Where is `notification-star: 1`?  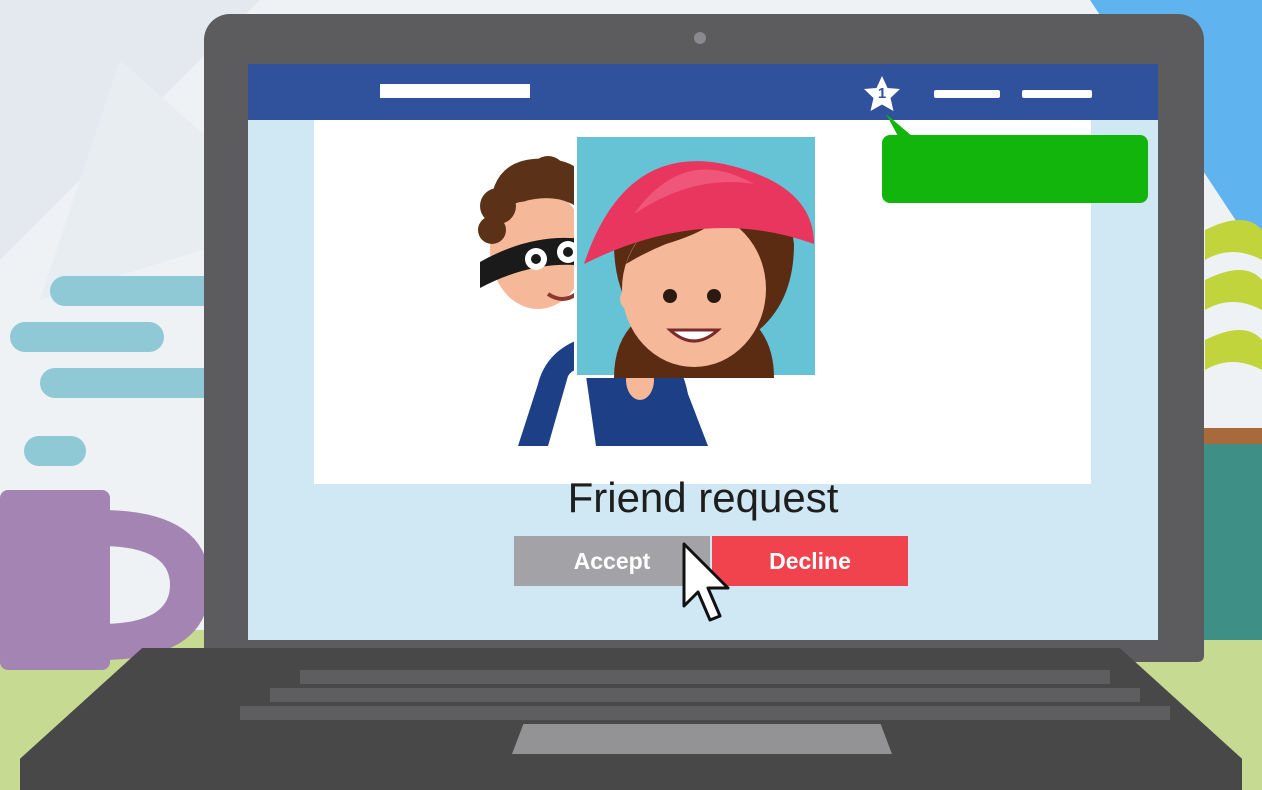 notification-star: 1 is located at coordinates (882, 94).